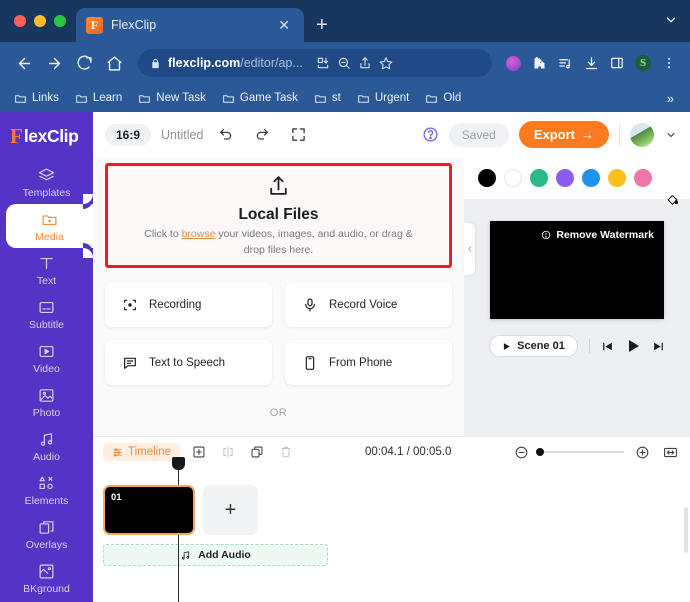 The height and width of the screenshot is (602, 690). I want to click on bookmark-game-task: Game Task, so click(260, 98).